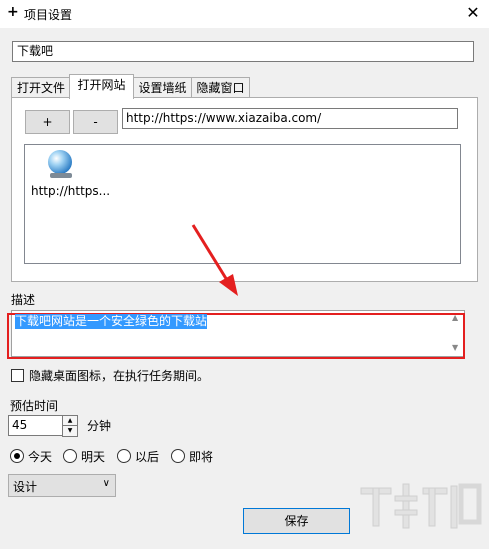 This screenshot has width=489, height=549. Describe the element at coordinates (220, 87) in the screenshot. I see `tab-hide-window: 隐藏窗口` at that location.